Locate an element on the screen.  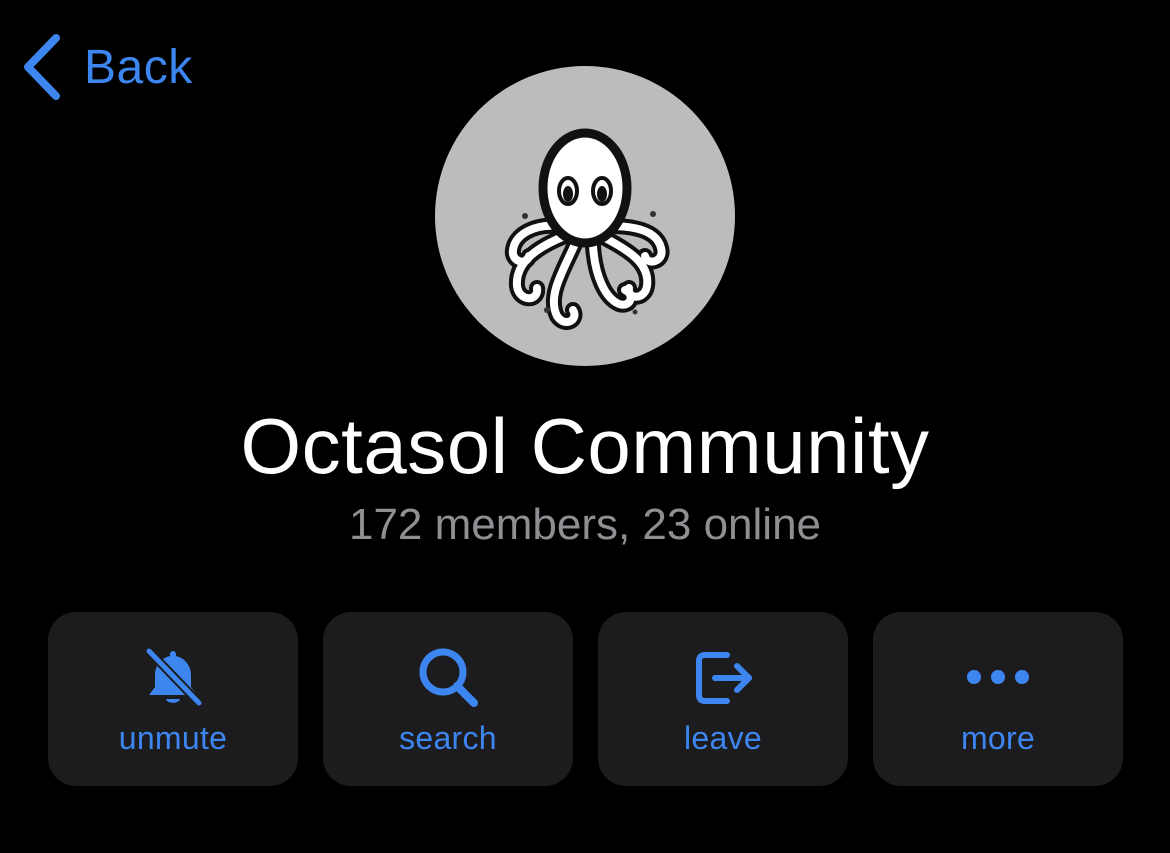
magnifier-icon is located at coordinates (448, 677).